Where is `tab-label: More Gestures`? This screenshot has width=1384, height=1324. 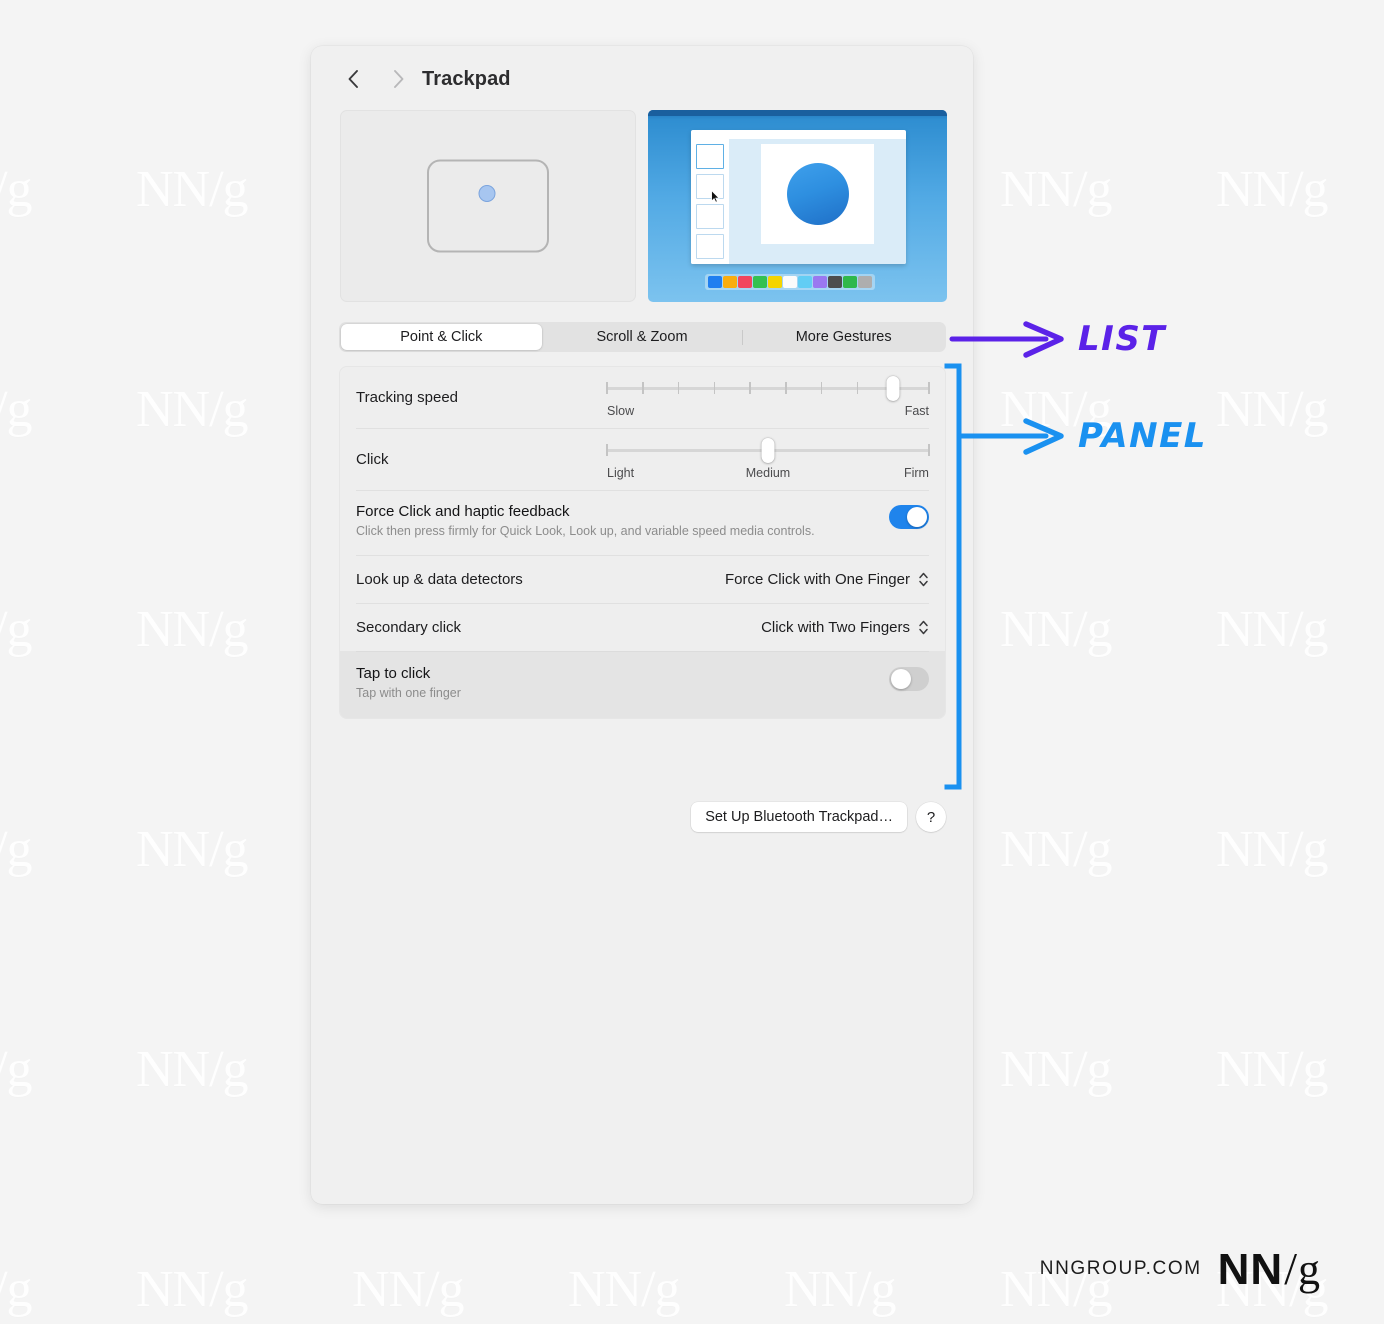 tab-label: More Gestures is located at coordinates (843, 337).